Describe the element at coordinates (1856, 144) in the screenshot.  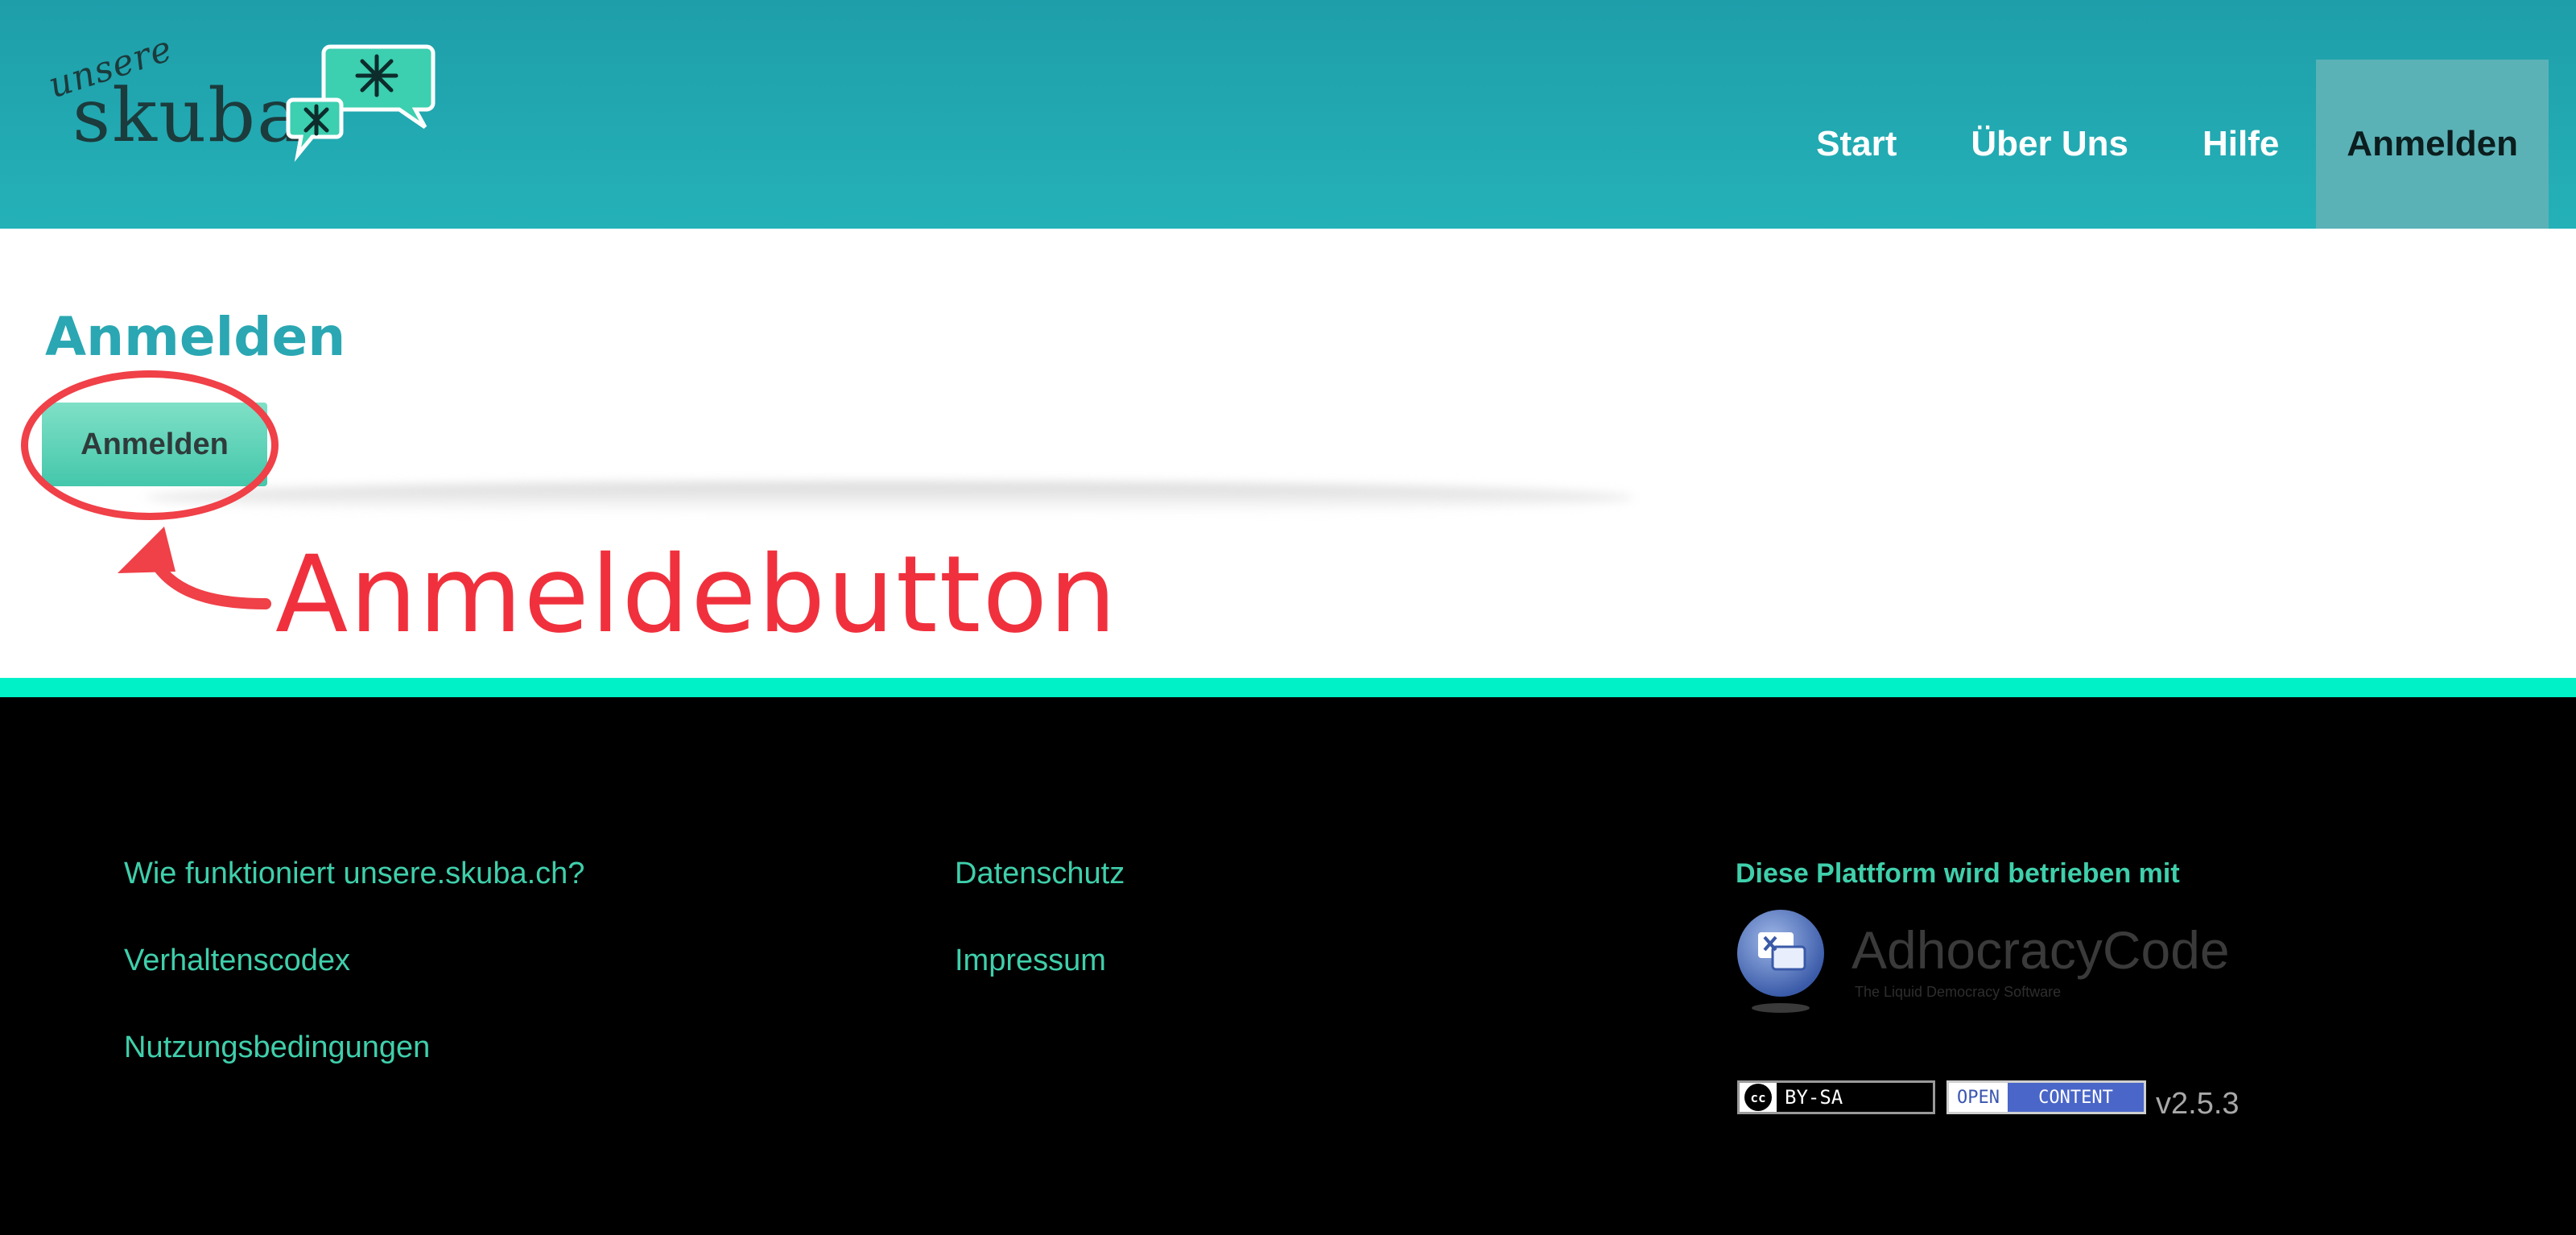
I see `nav-item-start: Start` at that location.